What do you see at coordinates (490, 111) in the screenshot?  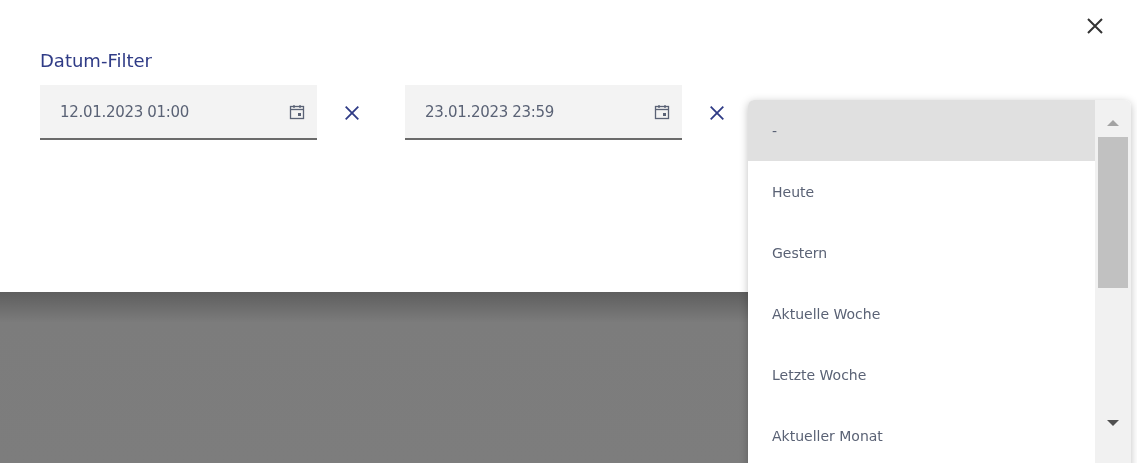 I see `date-value: 23.01.2023 23:59` at bounding box center [490, 111].